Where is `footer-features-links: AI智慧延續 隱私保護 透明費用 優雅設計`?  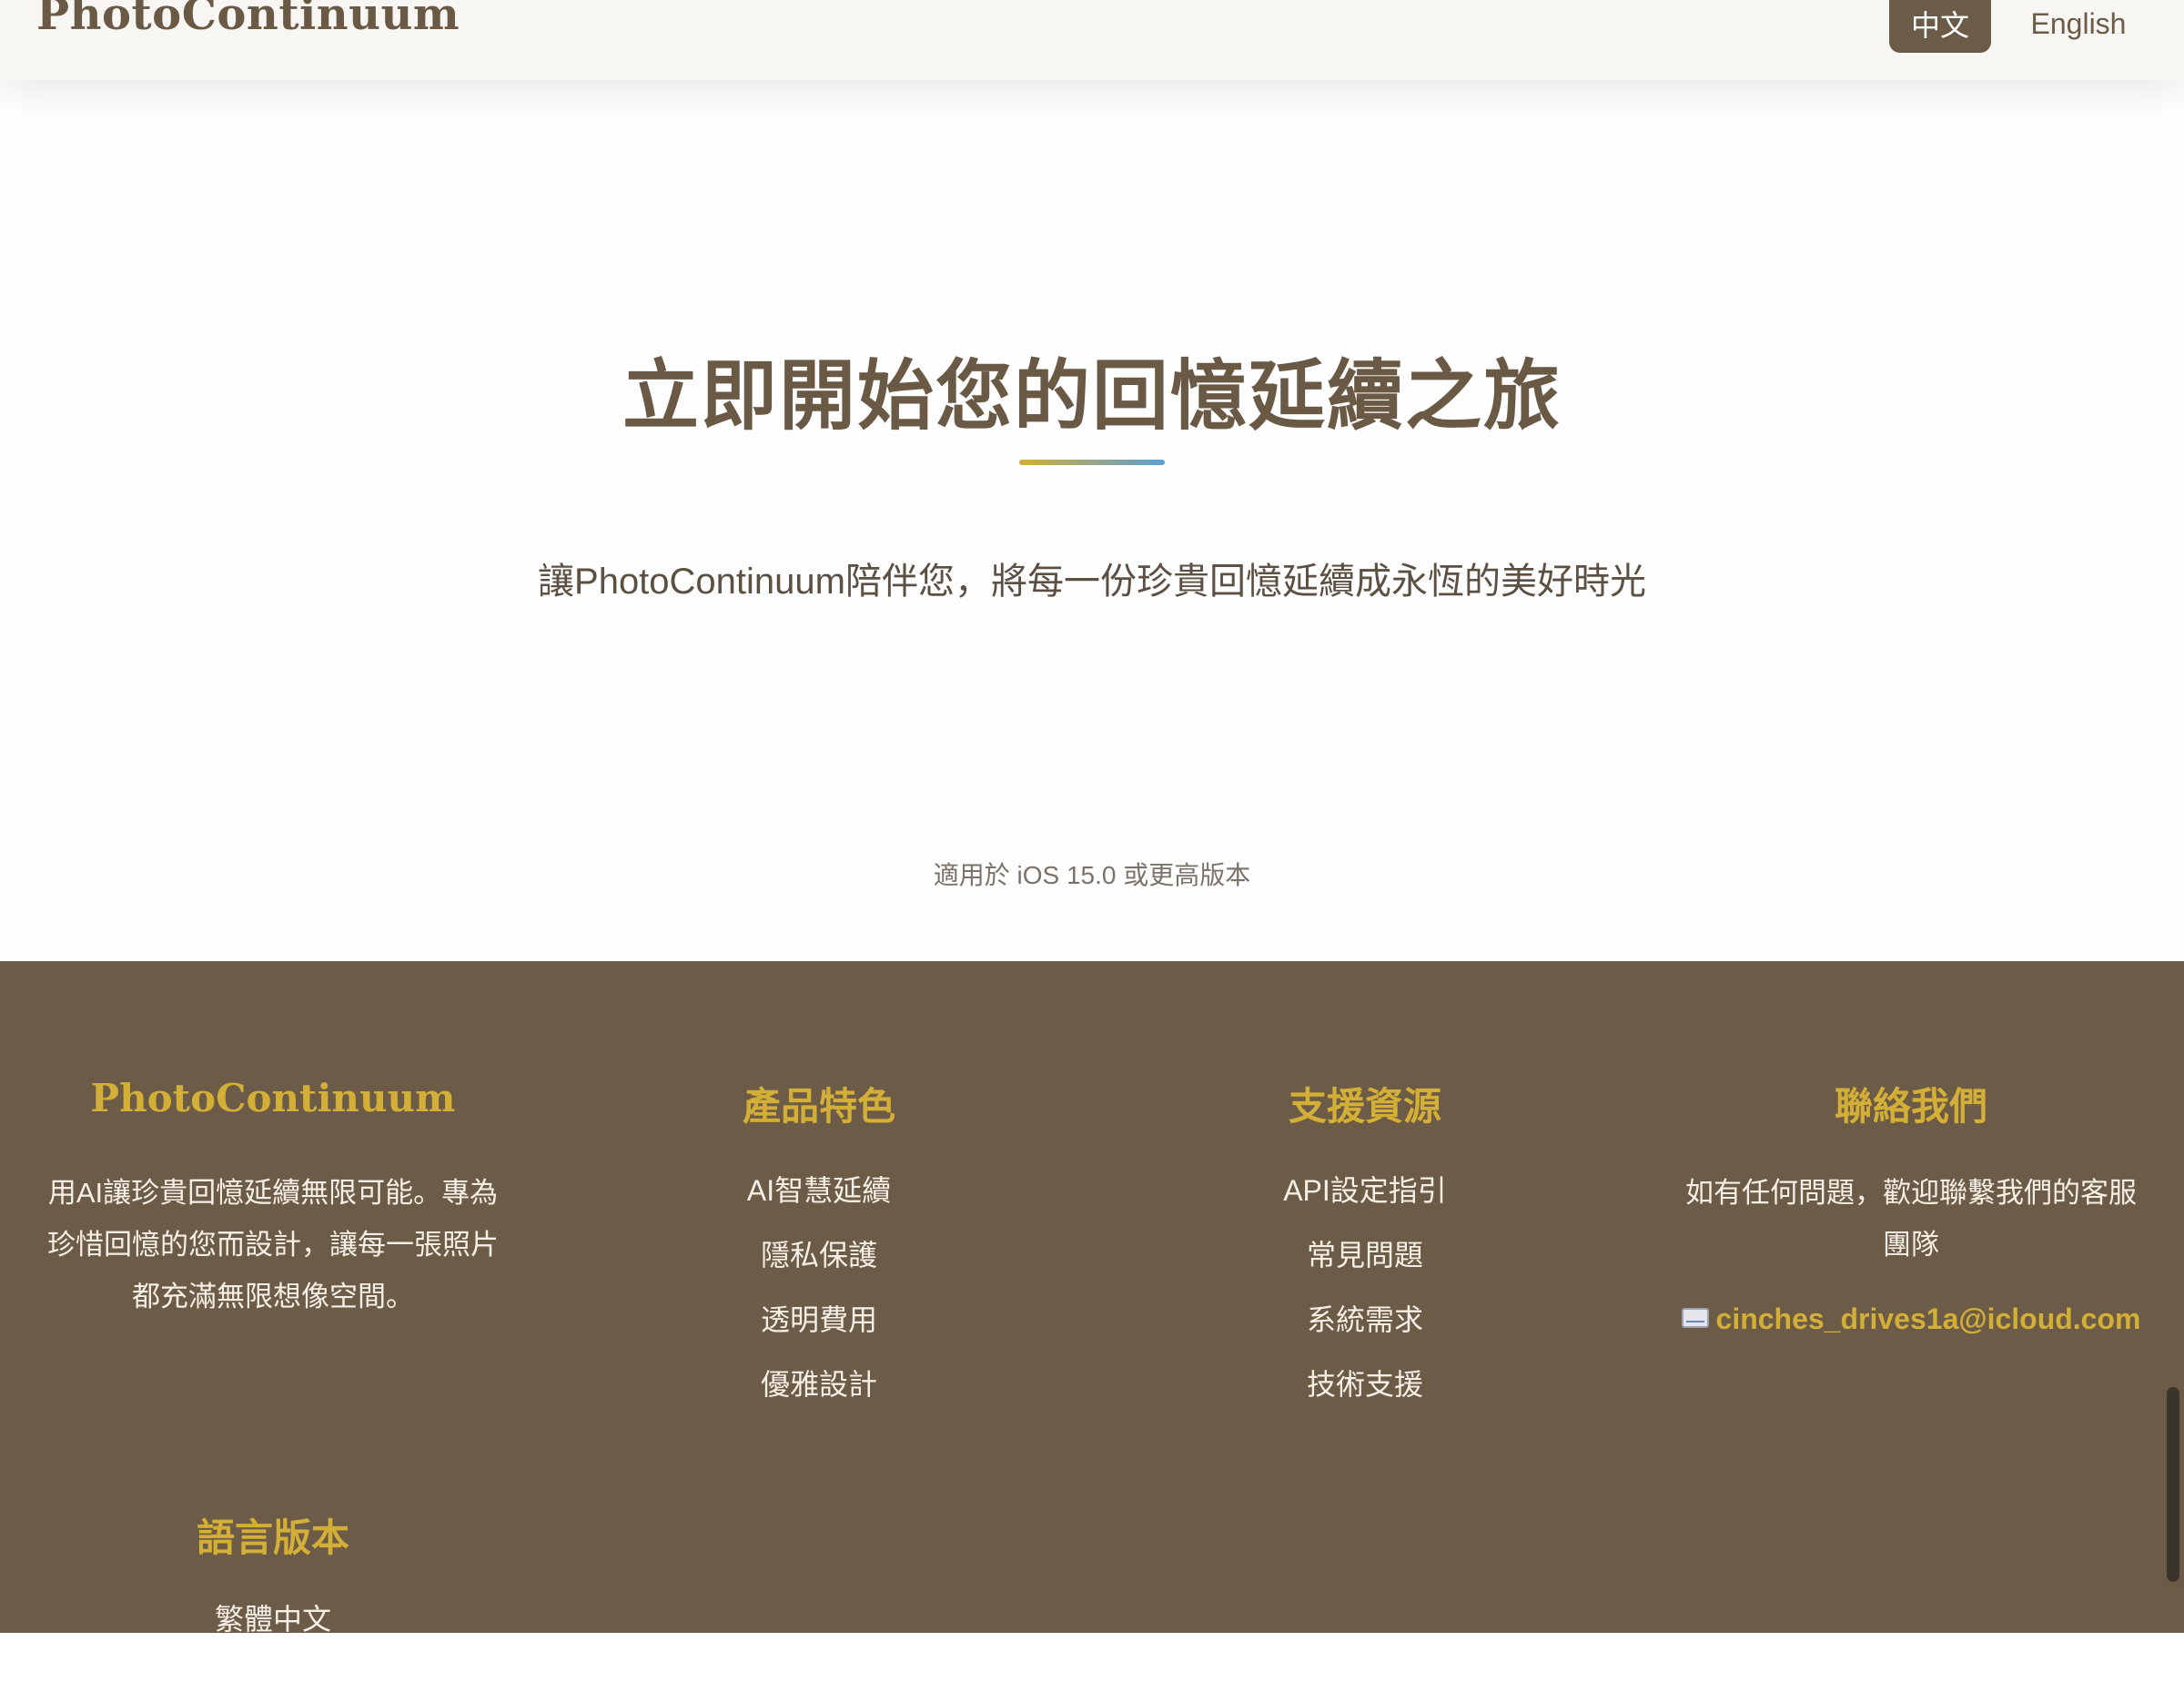
footer-features-links: AI智慧延續 隱私保護 透明費用 優雅設計 is located at coordinates (819, 1288).